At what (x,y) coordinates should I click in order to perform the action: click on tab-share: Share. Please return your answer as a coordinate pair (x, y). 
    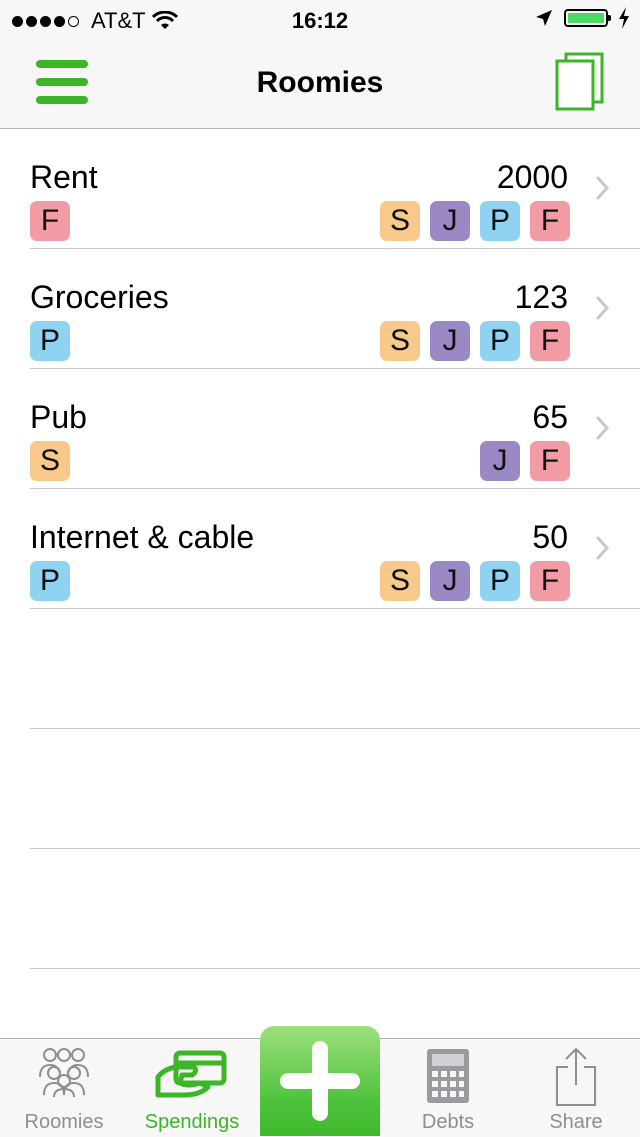
    Looking at the image, I should click on (576, 1088).